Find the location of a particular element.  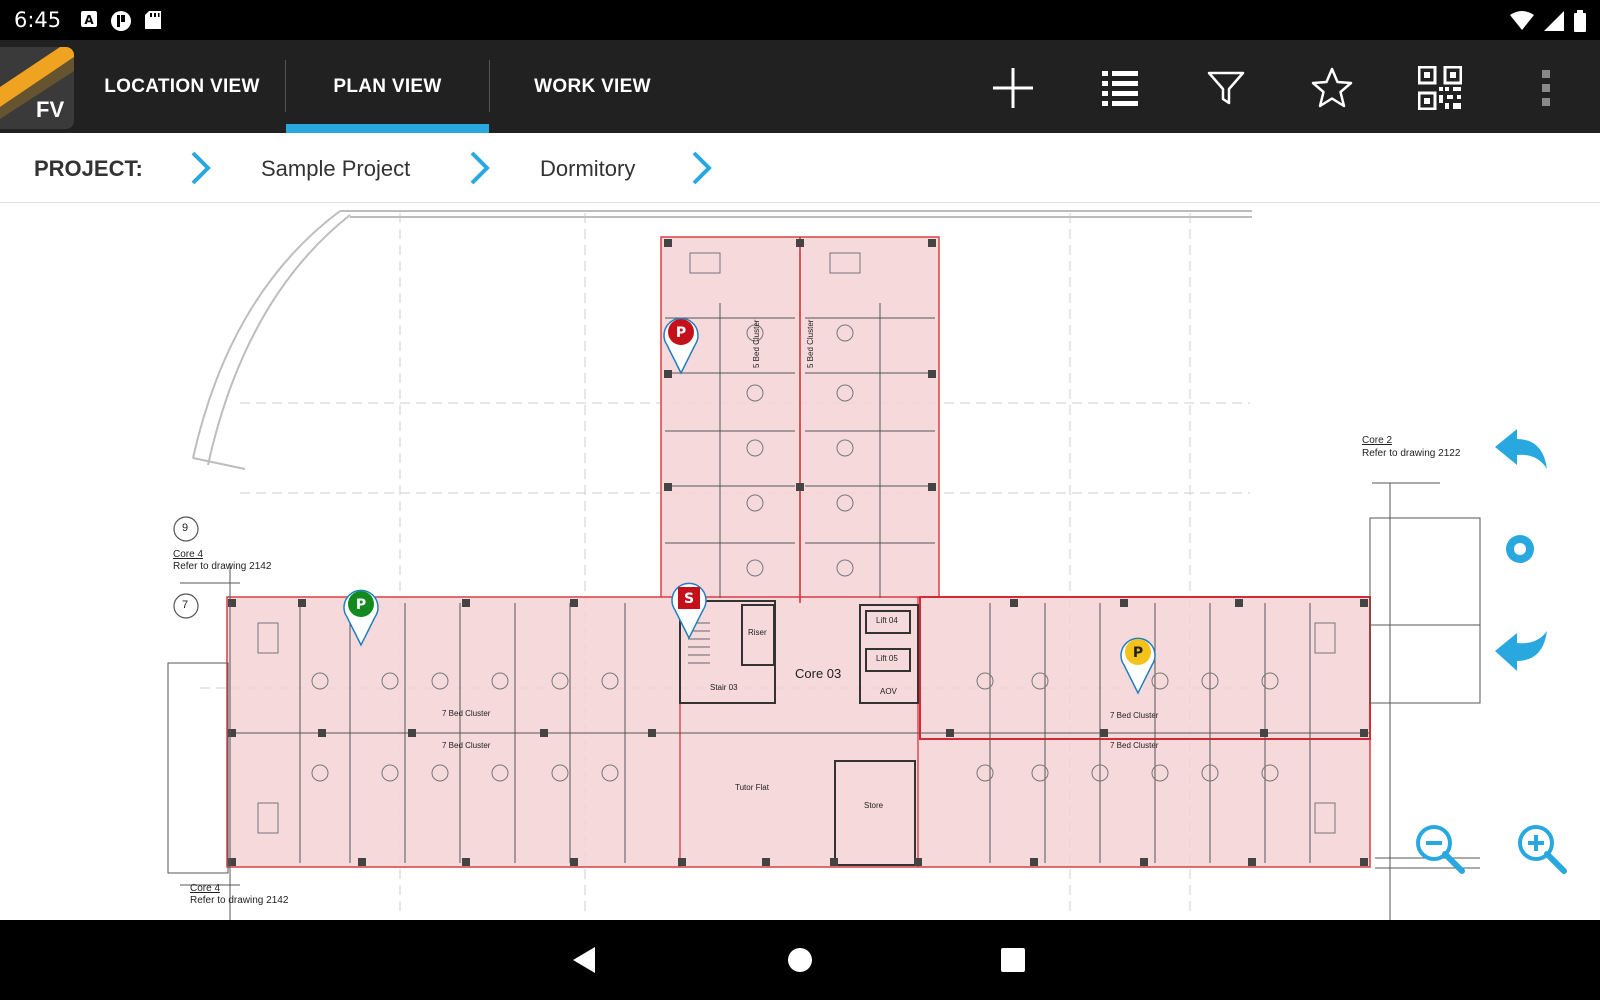

grid-marker-9: 9 is located at coordinates (185, 528).